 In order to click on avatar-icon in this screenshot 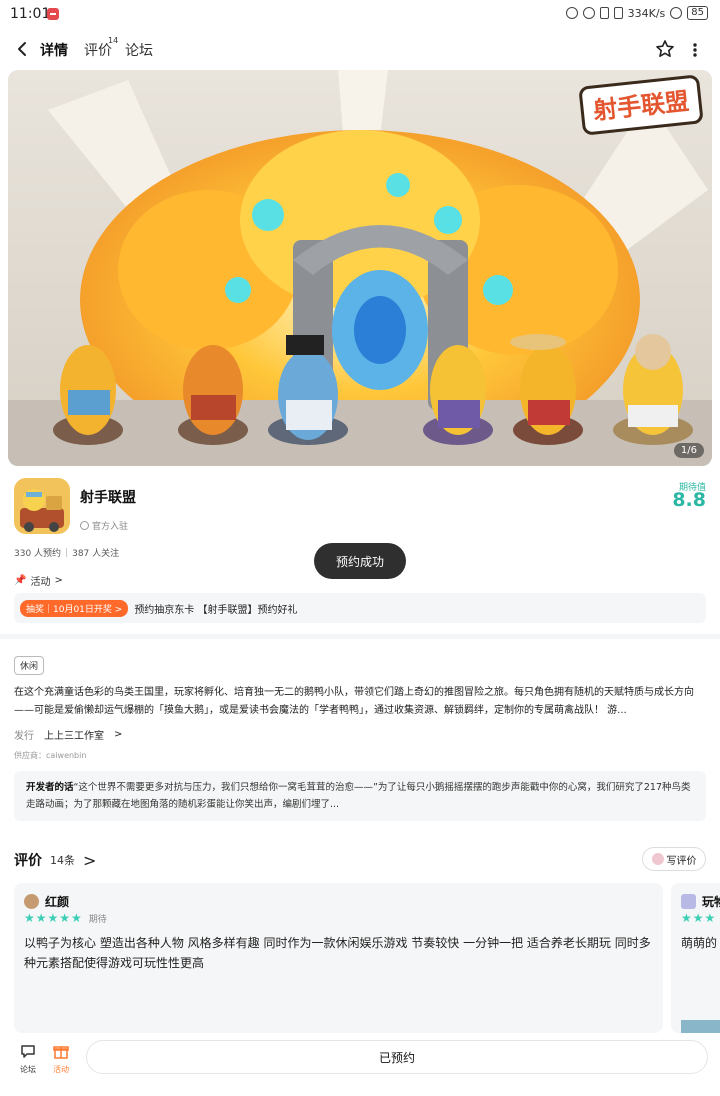, I will do `click(657, 859)`.